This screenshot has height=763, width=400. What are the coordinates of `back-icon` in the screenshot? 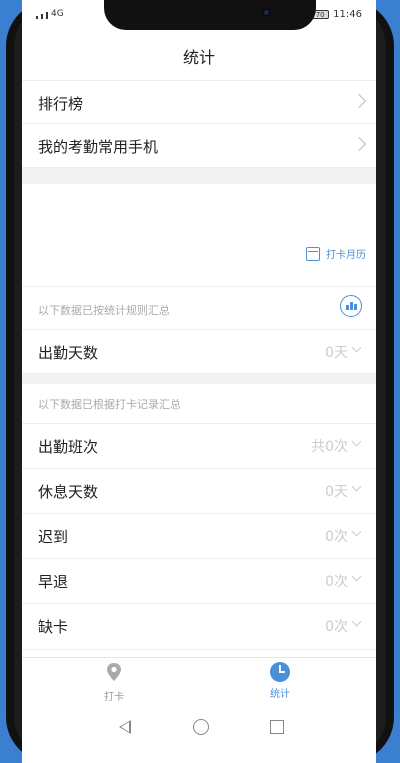 It's located at (125, 727).